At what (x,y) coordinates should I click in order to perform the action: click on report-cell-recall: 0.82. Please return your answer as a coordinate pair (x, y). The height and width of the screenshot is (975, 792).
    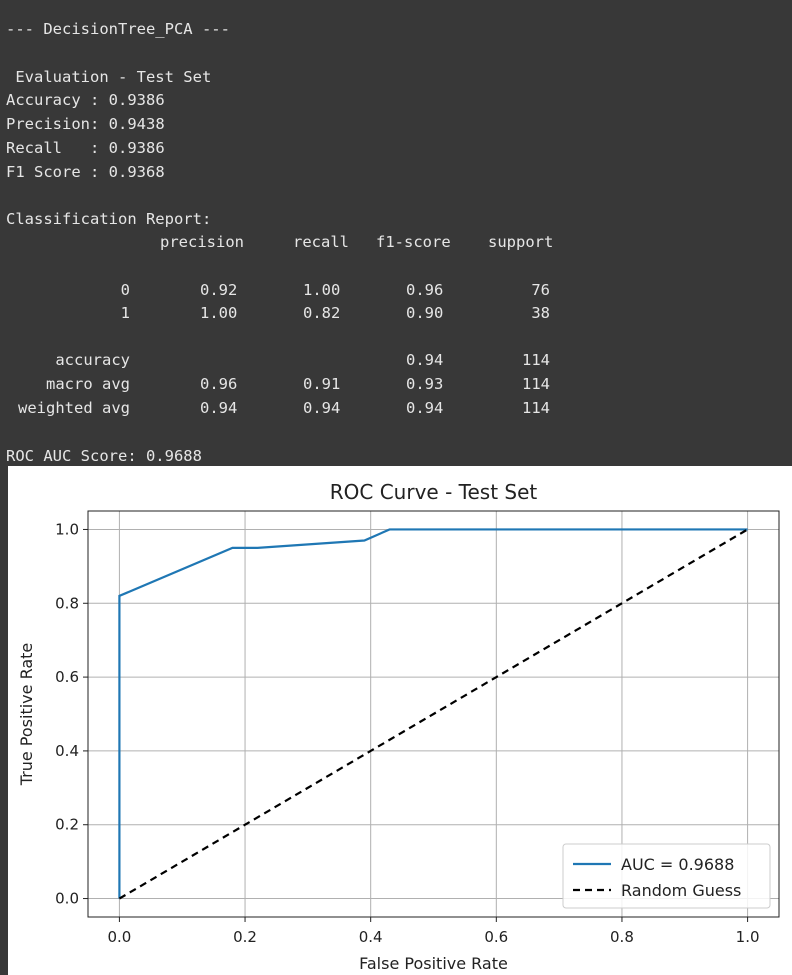
    Looking at the image, I should click on (322, 313).